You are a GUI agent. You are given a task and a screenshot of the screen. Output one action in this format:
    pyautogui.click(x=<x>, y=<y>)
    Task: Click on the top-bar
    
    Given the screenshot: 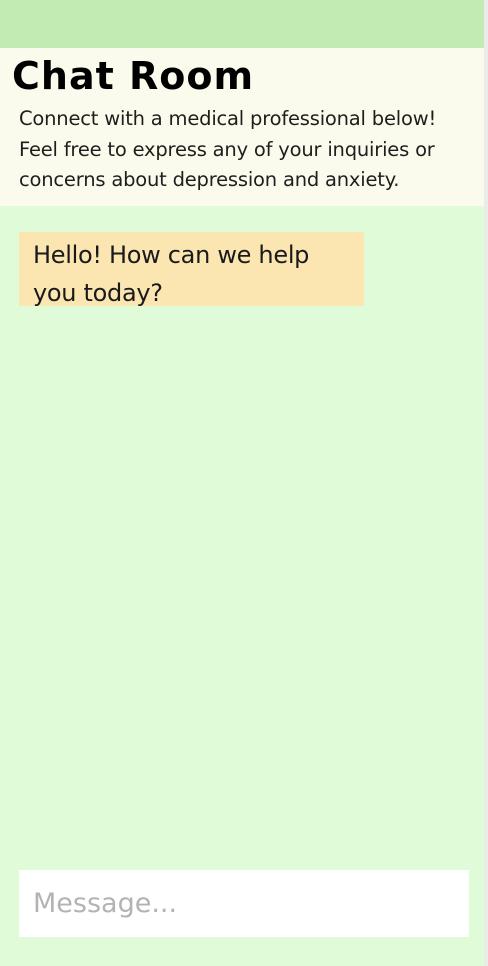 What is the action you would take?
    pyautogui.click(x=242, y=24)
    